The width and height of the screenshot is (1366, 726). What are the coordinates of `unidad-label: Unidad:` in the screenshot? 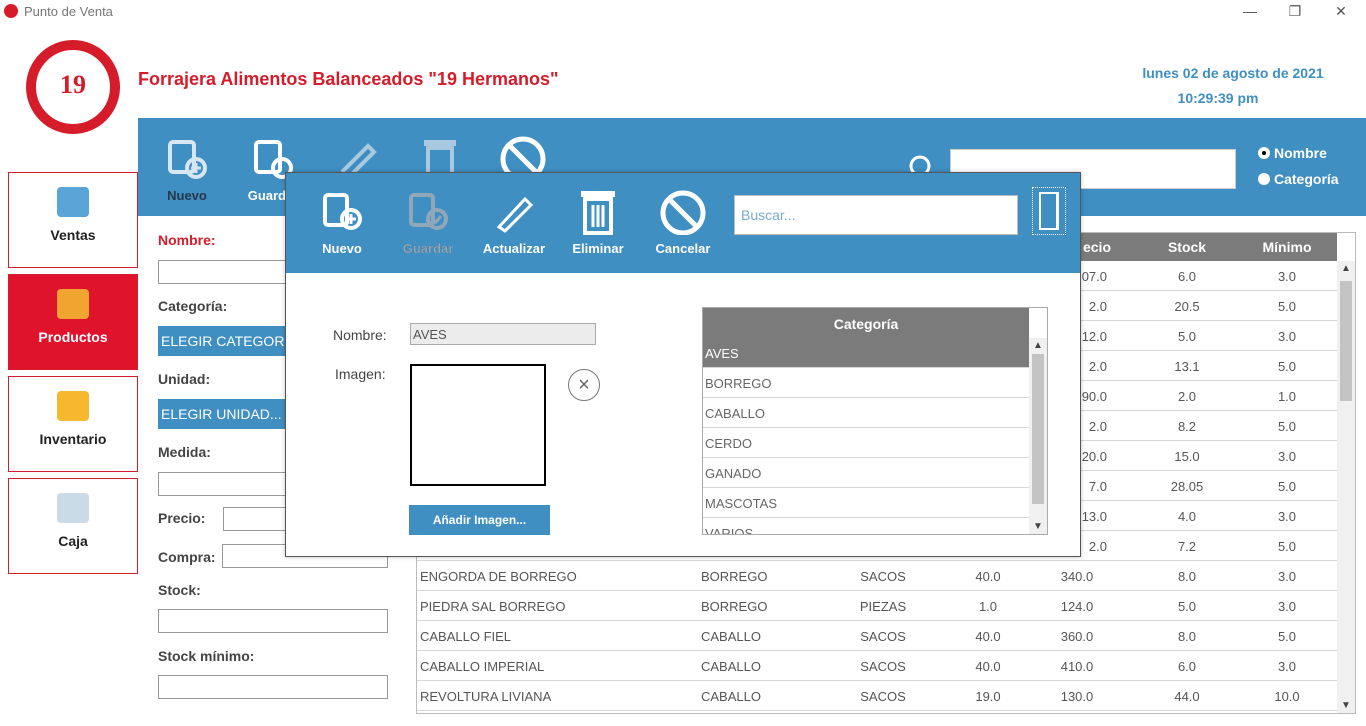 It's located at (184, 379).